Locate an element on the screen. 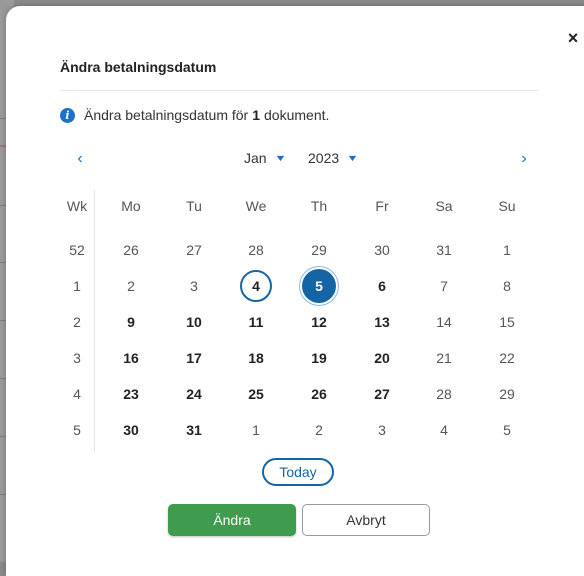 The image size is (584, 576). year-select: 2023 ▼ is located at coordinates (333, 158).